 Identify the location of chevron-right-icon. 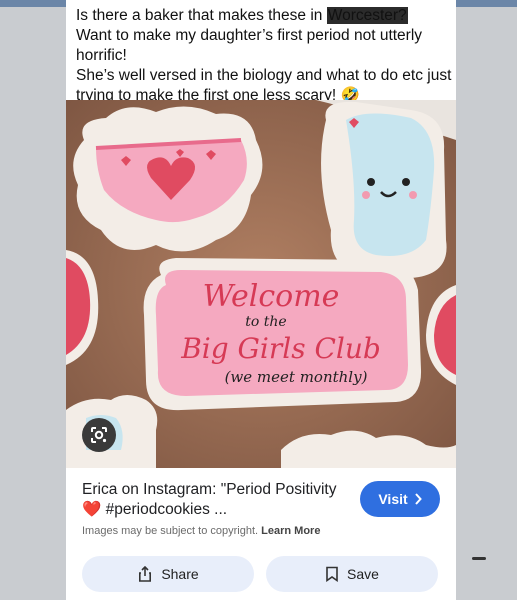
(418, 499).